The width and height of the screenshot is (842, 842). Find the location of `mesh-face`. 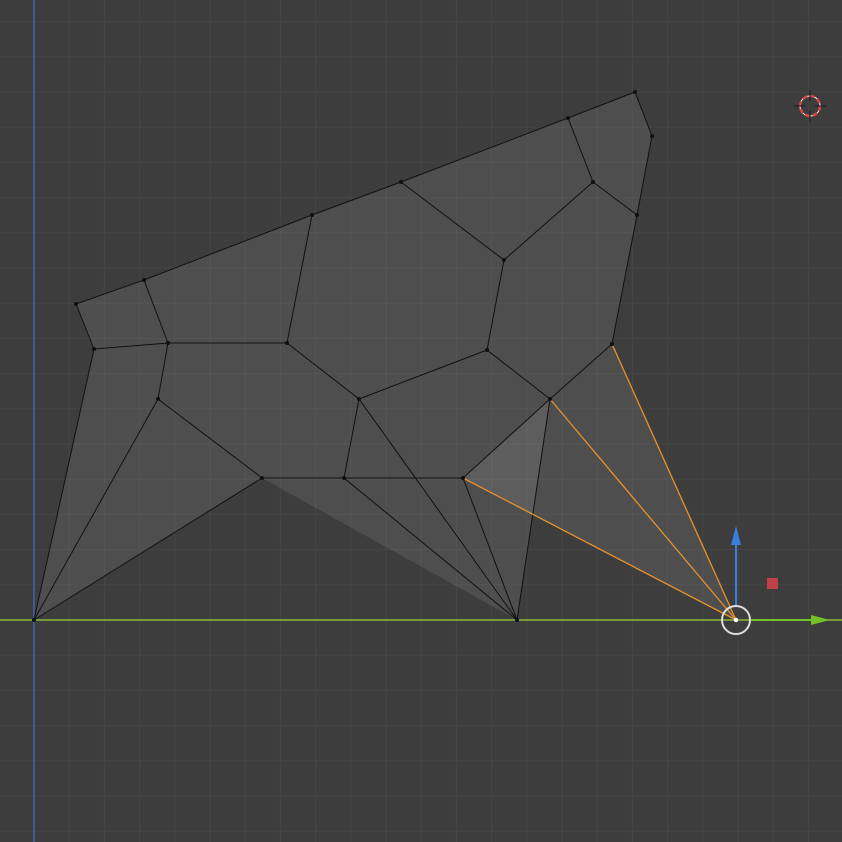

mesh-face is located at coordinates (228, 279).